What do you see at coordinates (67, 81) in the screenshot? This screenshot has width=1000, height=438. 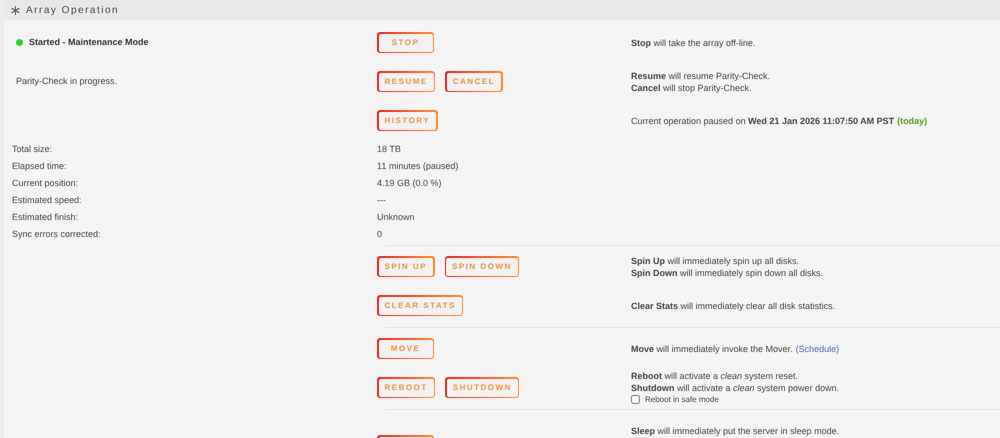 I see `parity-status: Parity-Check in progress.` at bounding box center [67, 81].